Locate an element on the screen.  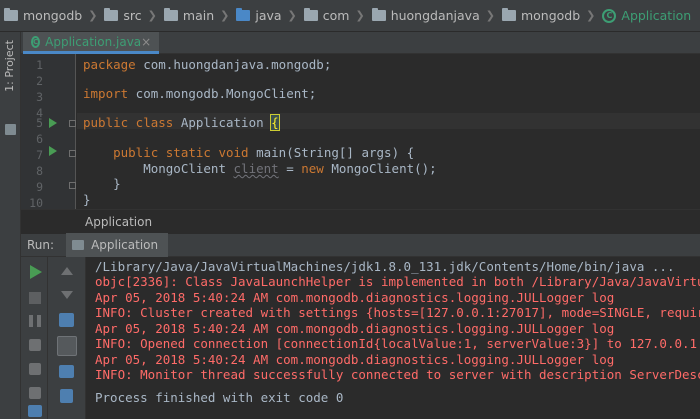
code-line-9: } is located at coordinates (102, 183).